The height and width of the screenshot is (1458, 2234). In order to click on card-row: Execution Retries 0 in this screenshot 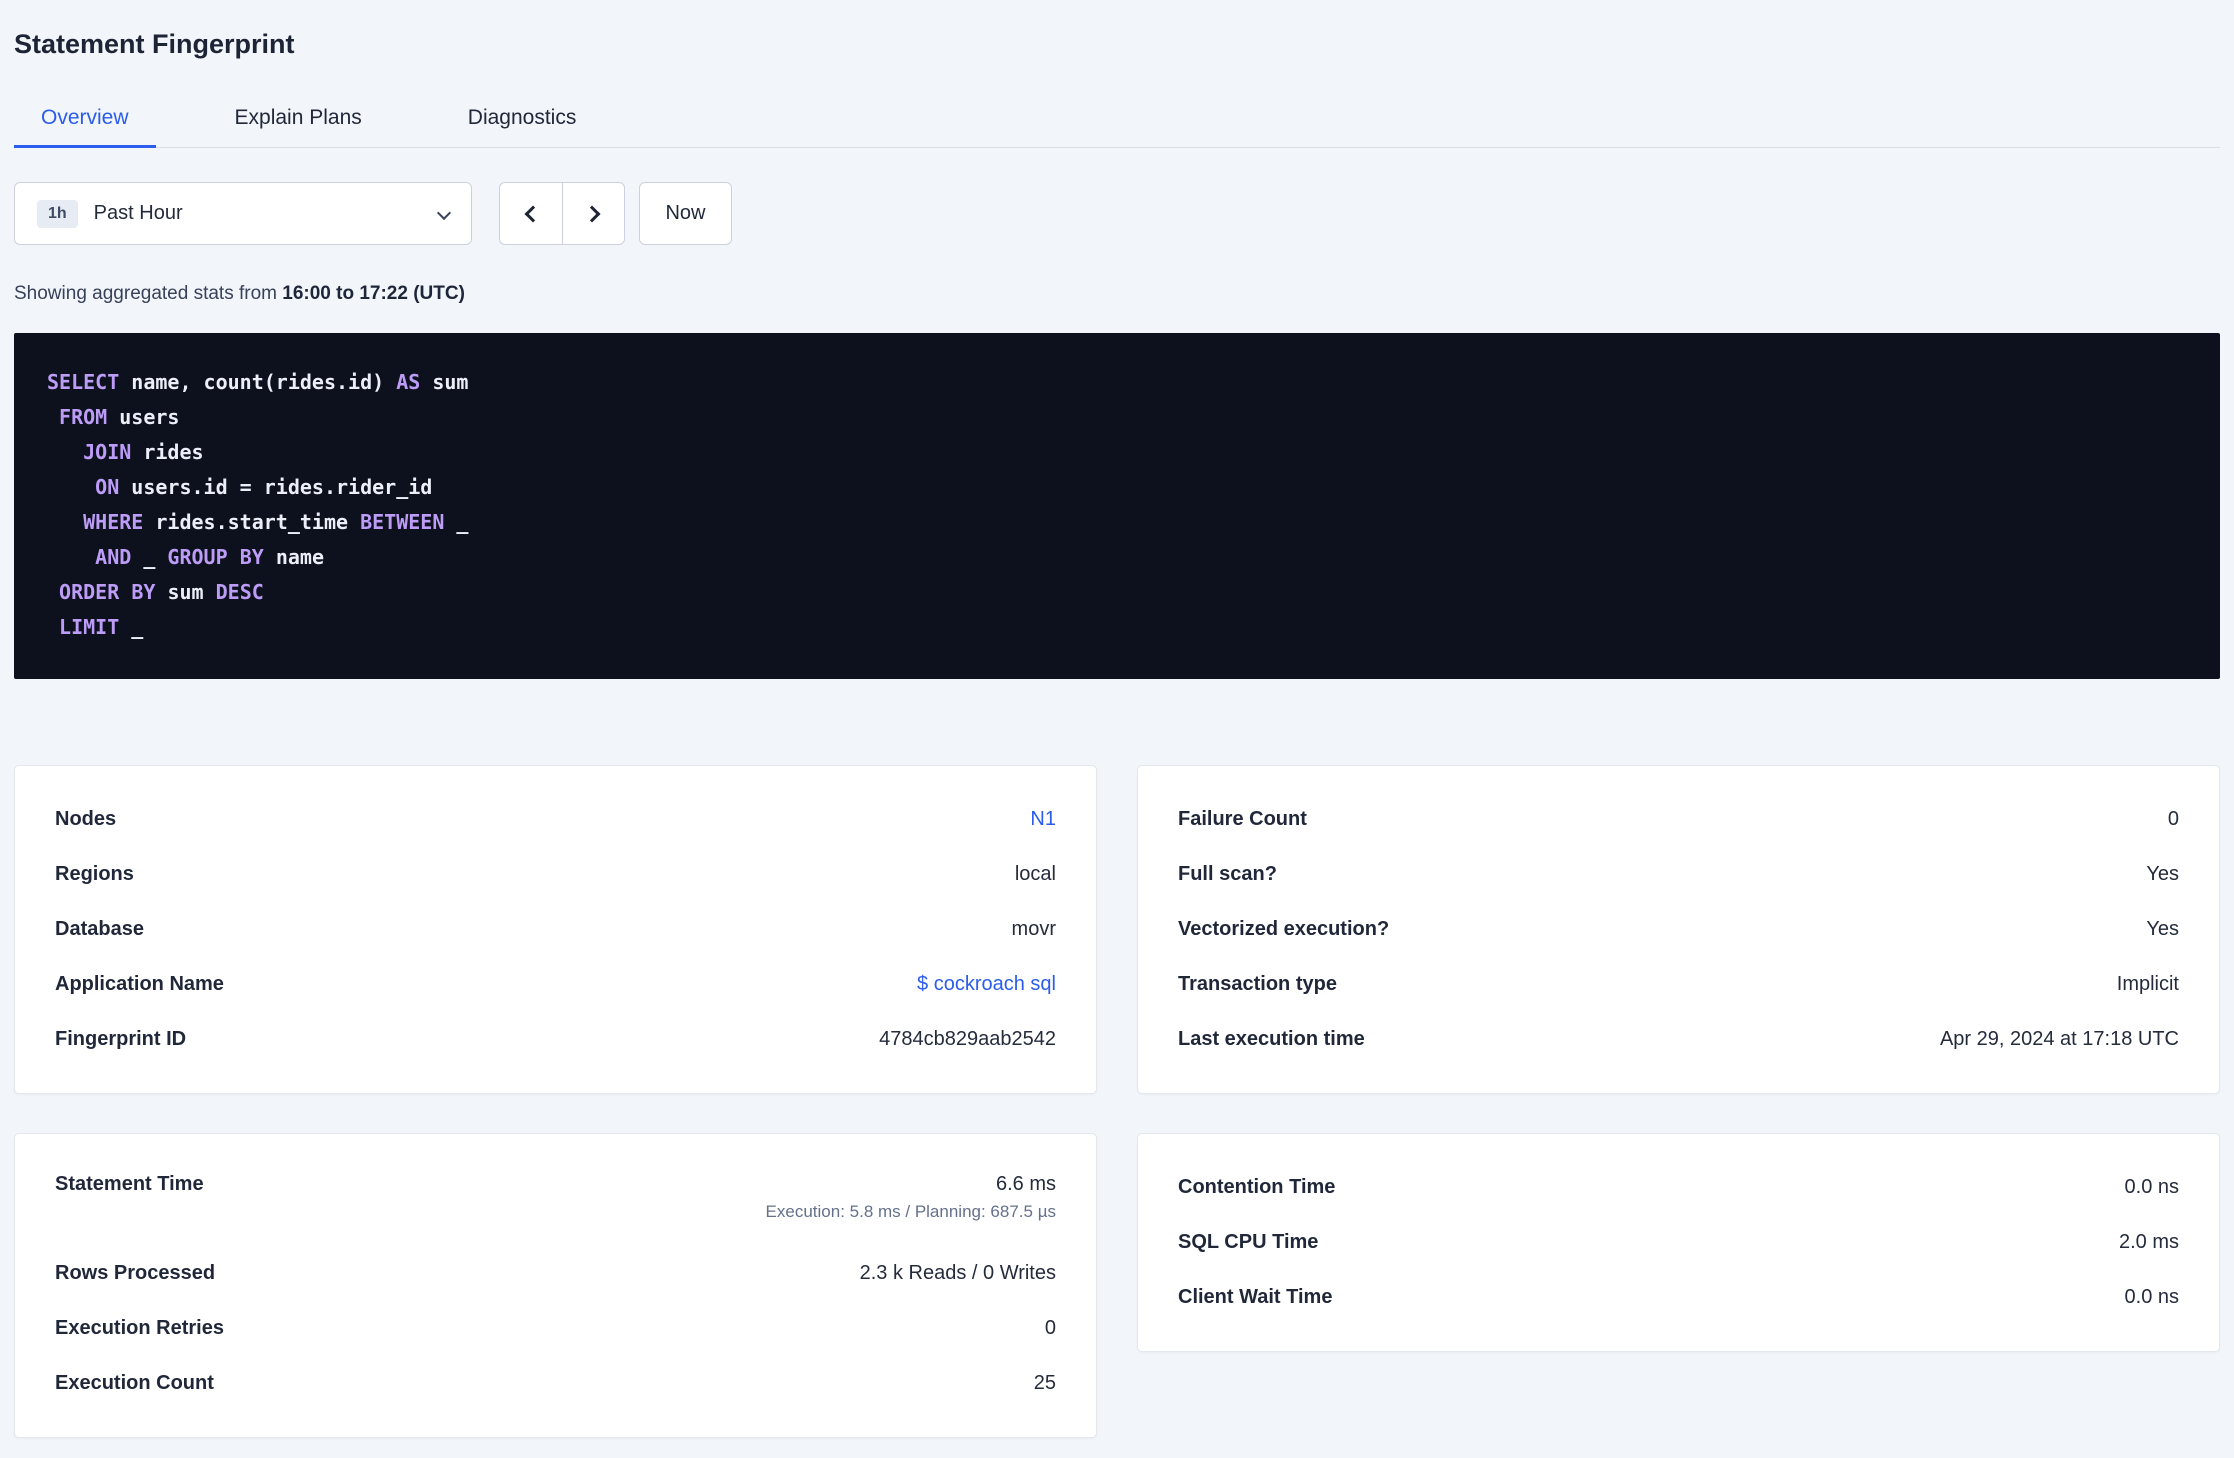, I will do `click(555, 1328)`.